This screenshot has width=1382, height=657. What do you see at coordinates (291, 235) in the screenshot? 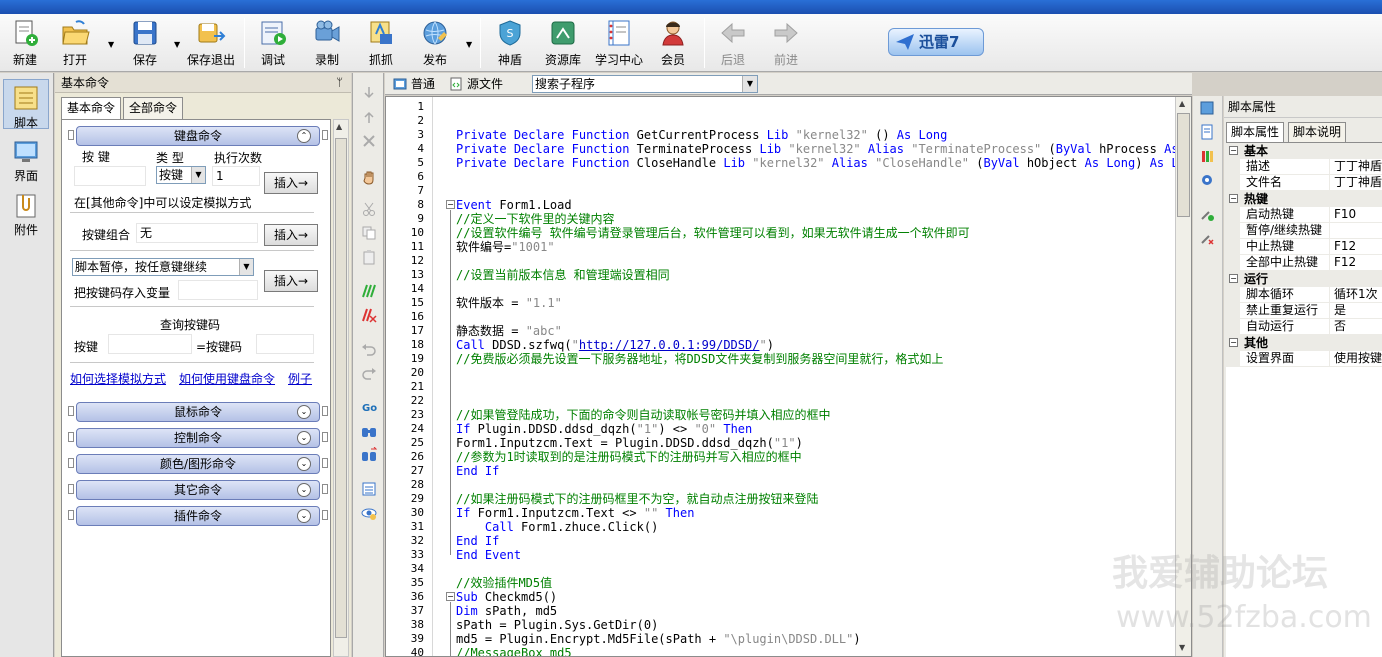
I see `insert-combo-button: 插入→` at bounding box center [291, 235].